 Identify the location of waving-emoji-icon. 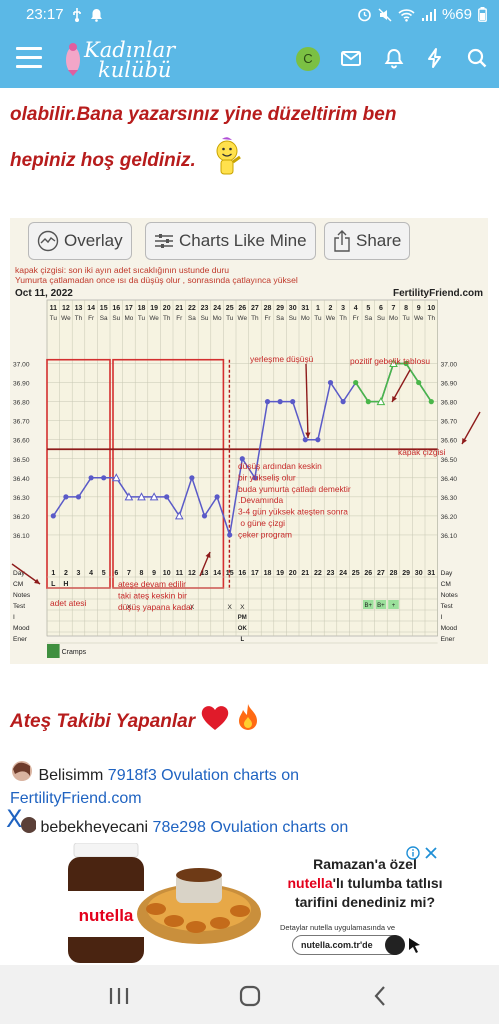
(228, 156).